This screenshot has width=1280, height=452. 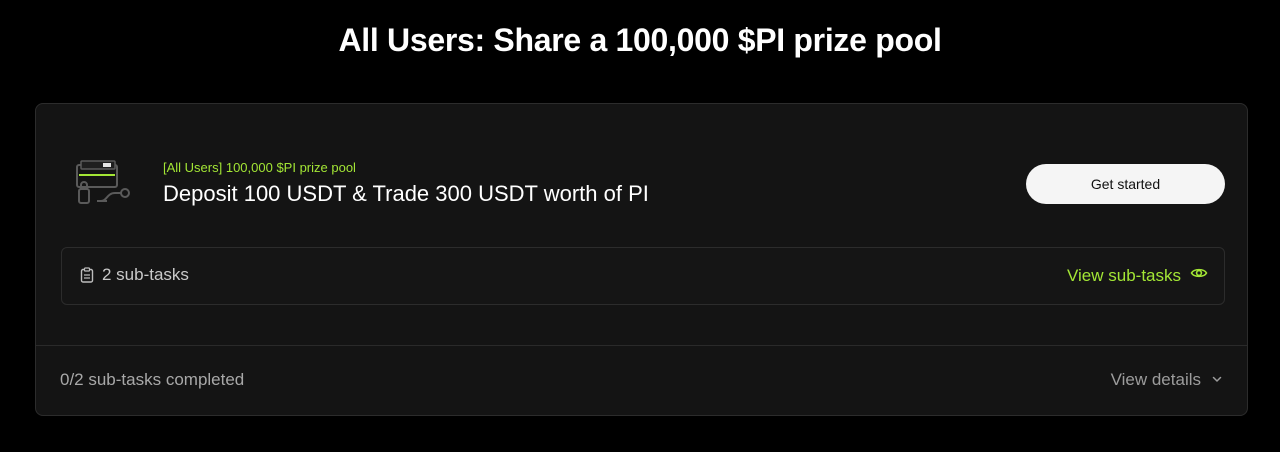 What do you see at coordinates (87, 275) in the screenshot?
I see `clipboard-icon` at bounding box center [87, 275].